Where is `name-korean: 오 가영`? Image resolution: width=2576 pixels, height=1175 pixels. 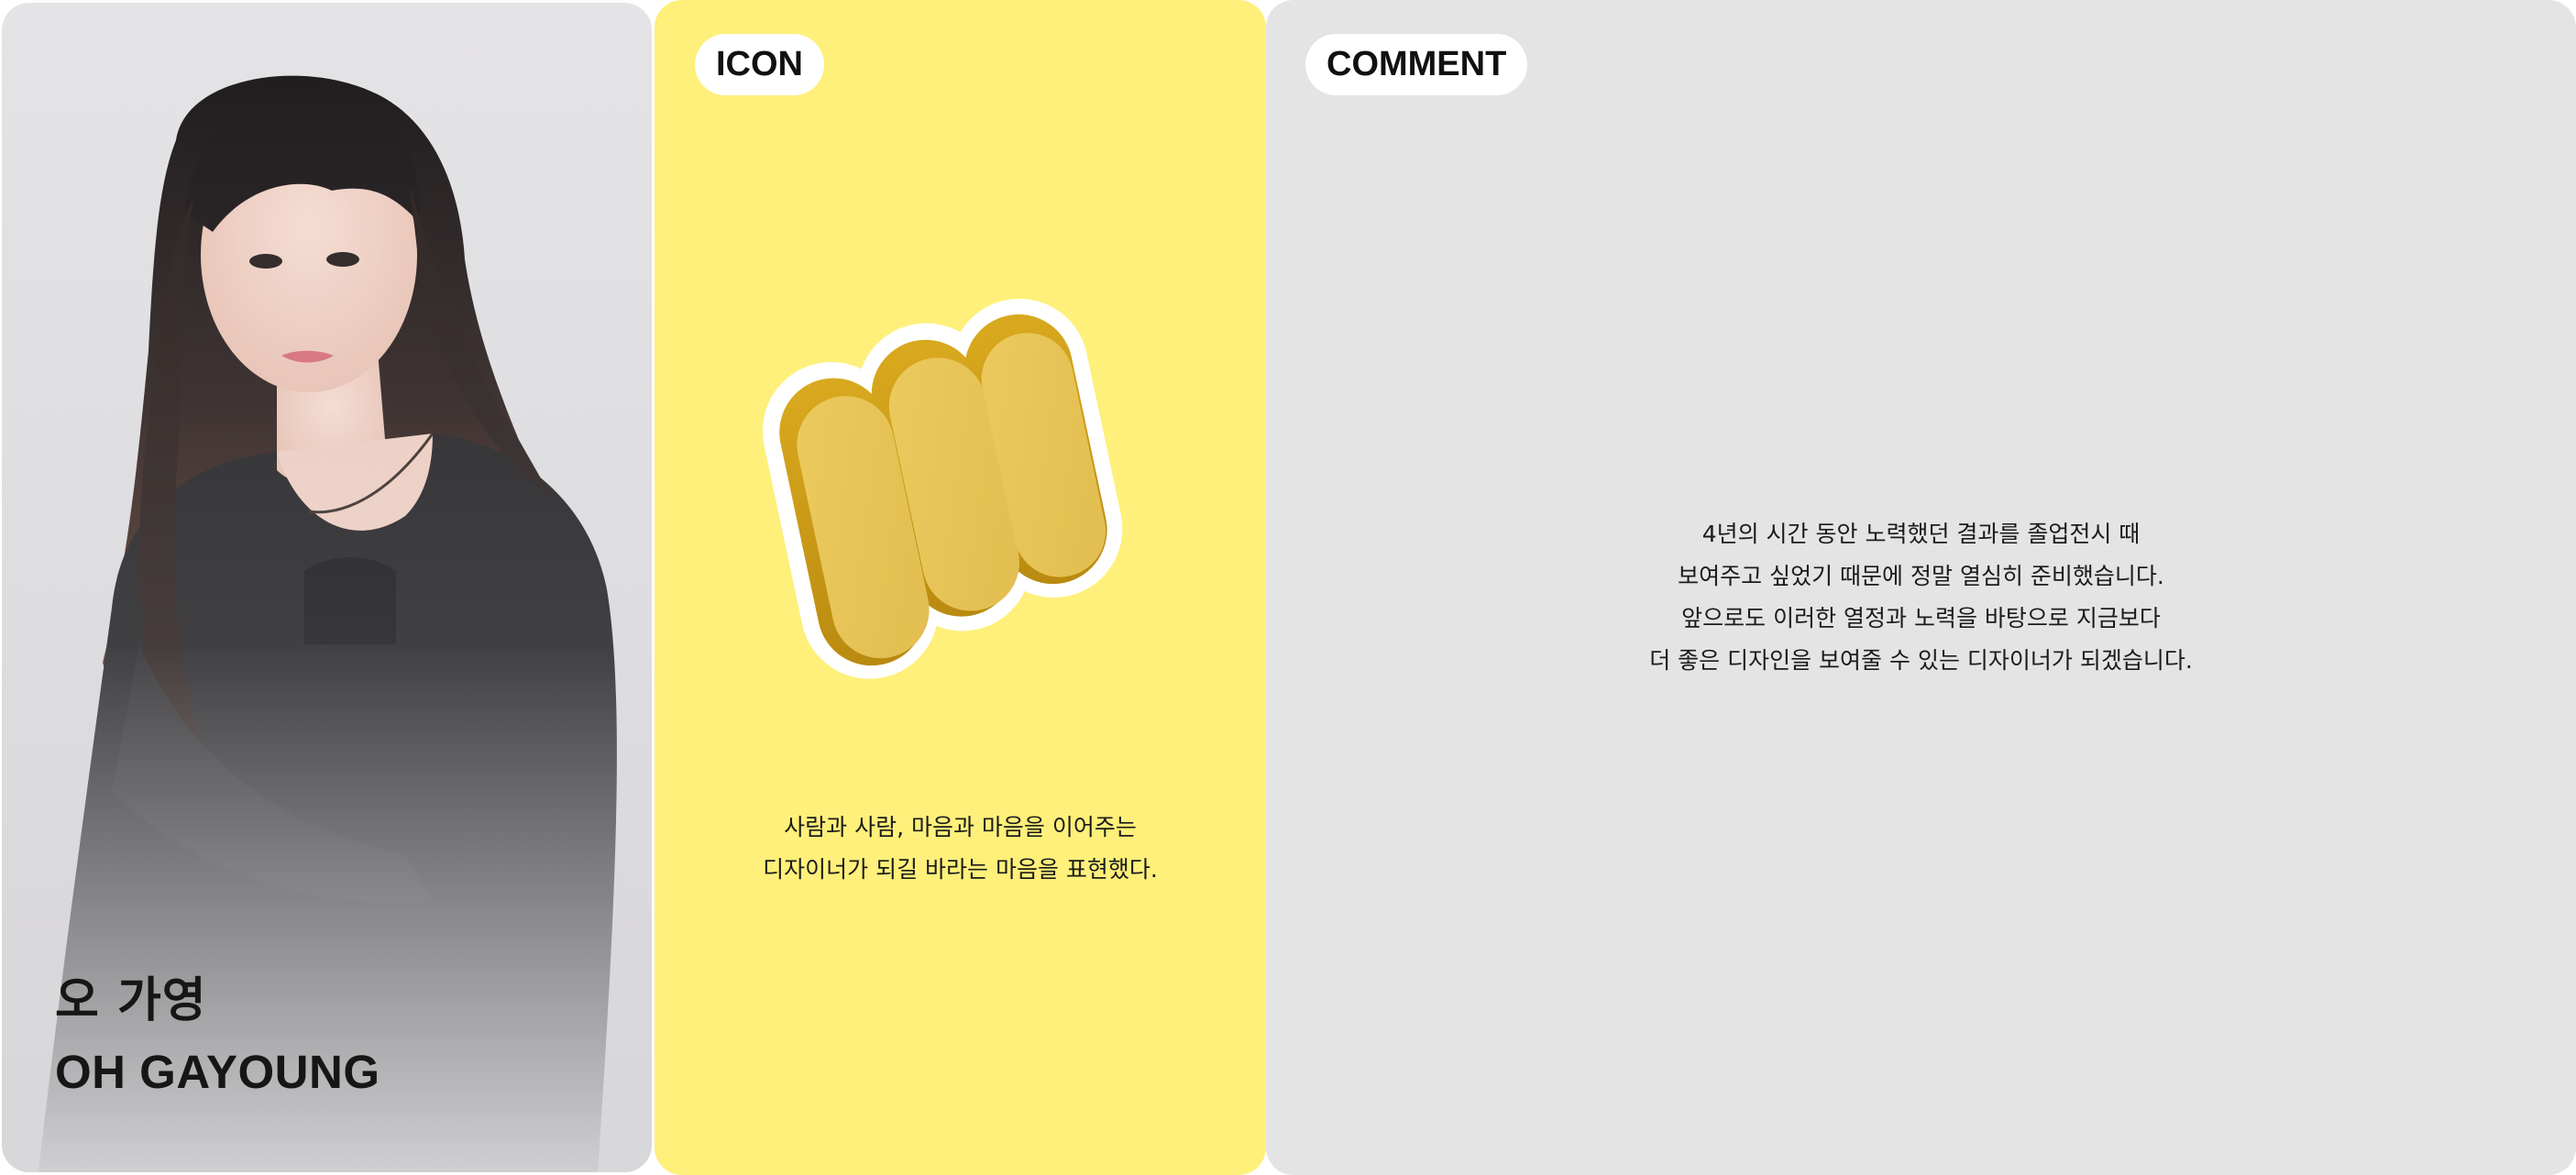
name-korean: 오 가영 is located at coordinates (131, 1000).